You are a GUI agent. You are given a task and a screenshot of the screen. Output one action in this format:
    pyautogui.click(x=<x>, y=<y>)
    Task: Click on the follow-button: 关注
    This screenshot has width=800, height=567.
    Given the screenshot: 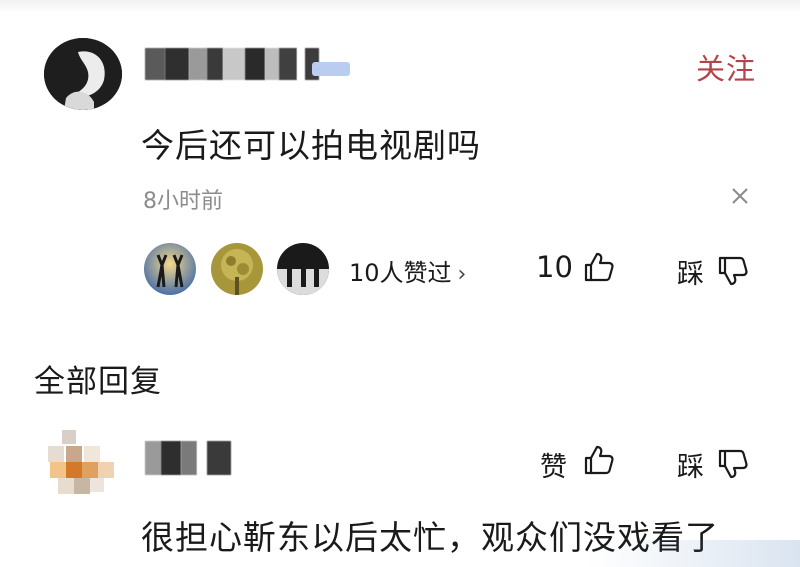 What is the action you would take?
    pyautogui.click(x=726, y=67)
    